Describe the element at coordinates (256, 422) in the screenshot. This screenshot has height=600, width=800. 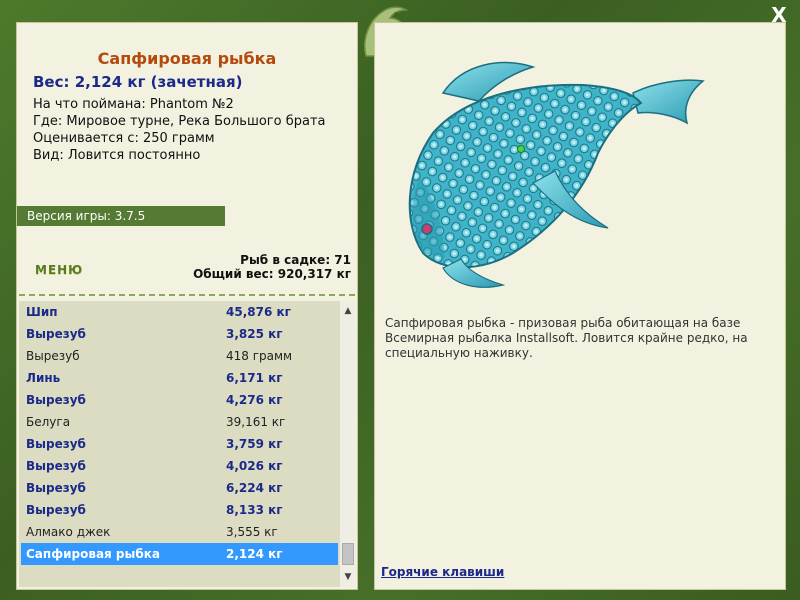
I see `catch-fish-weight: 39,161 кг` at that location.